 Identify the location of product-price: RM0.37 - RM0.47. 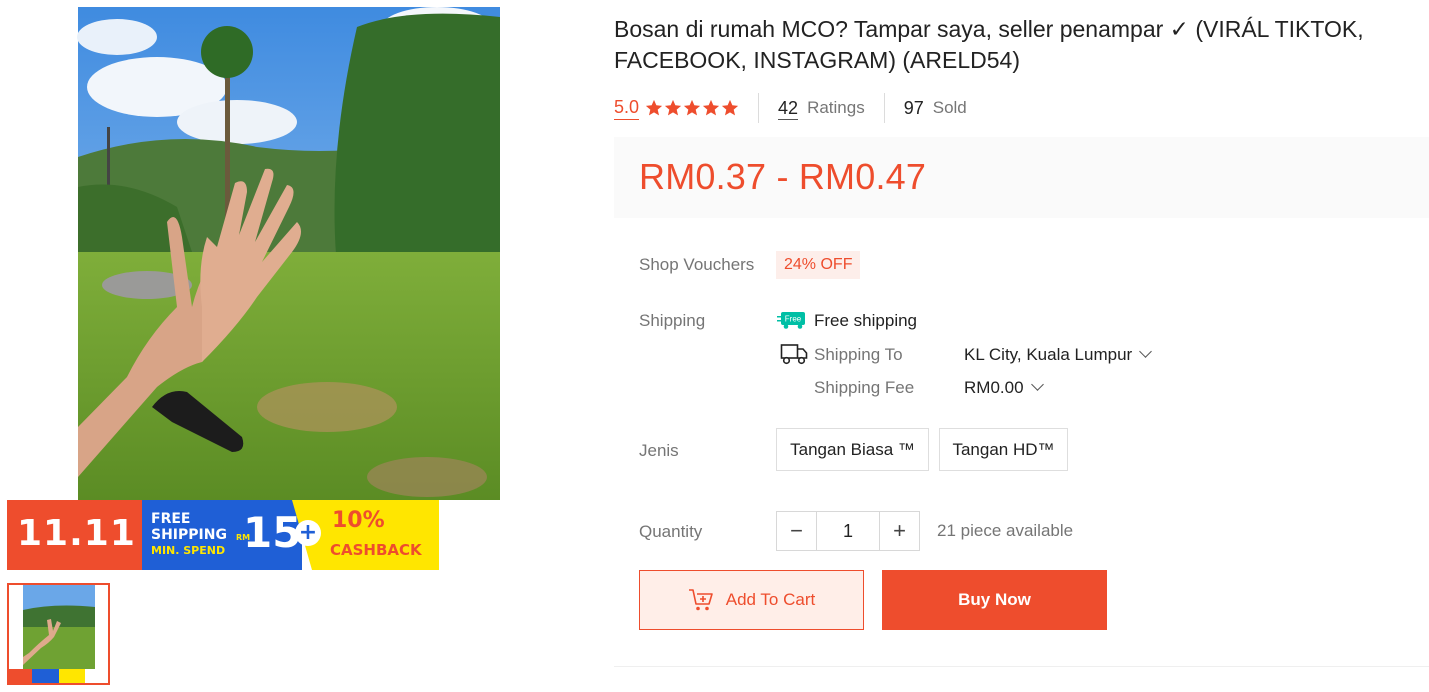
(783, 176).